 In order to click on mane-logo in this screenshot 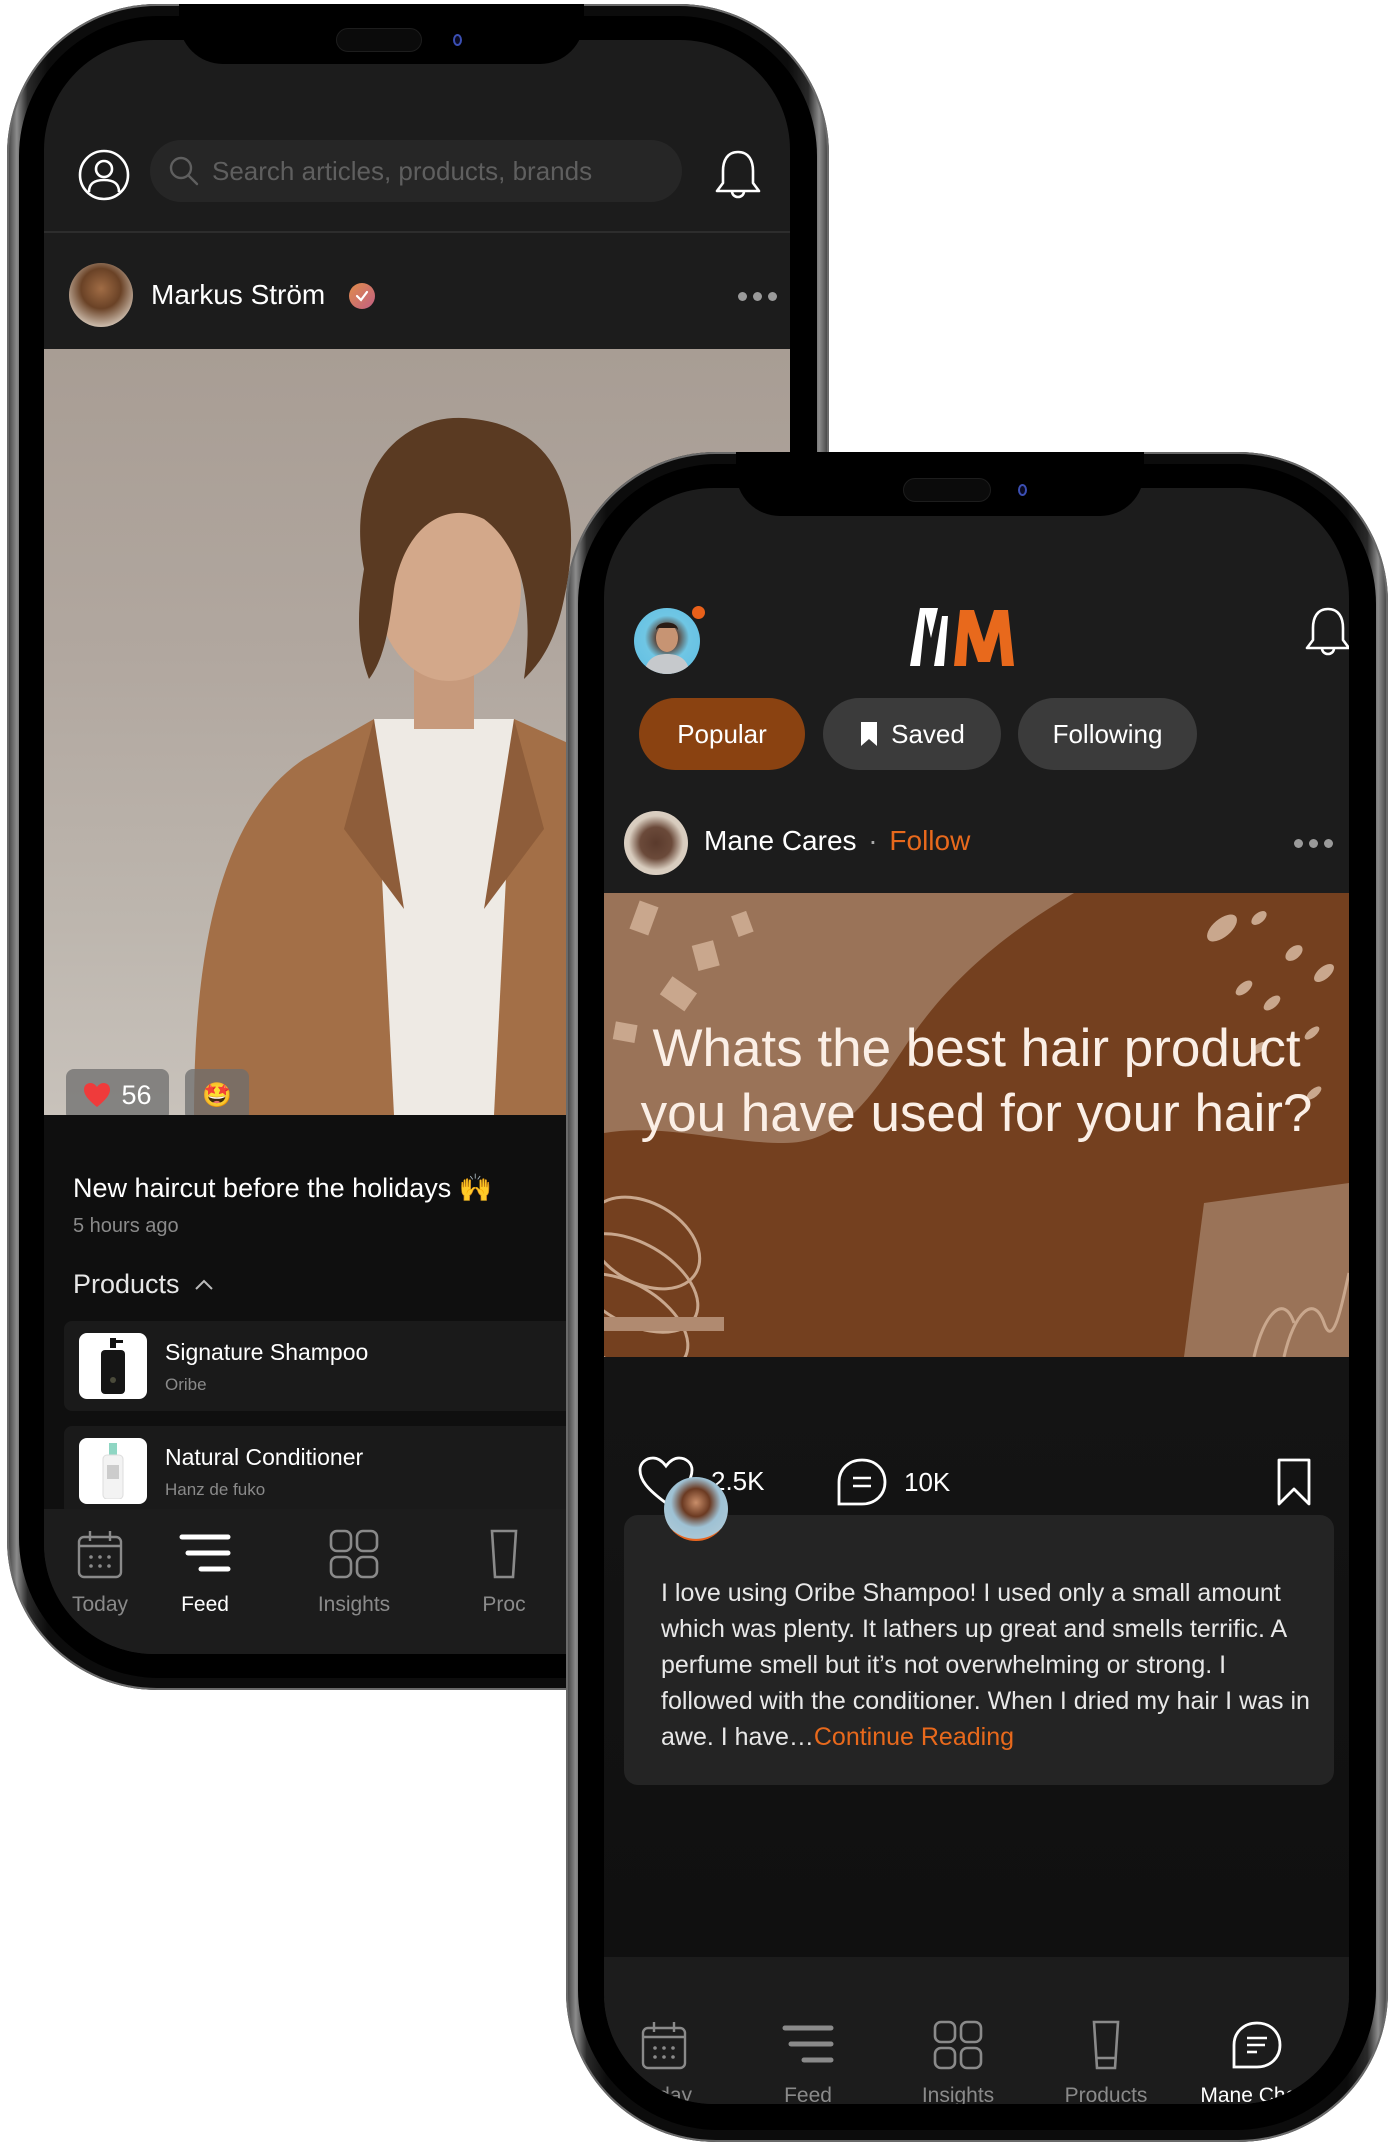, I will do `click(962, 637)`.